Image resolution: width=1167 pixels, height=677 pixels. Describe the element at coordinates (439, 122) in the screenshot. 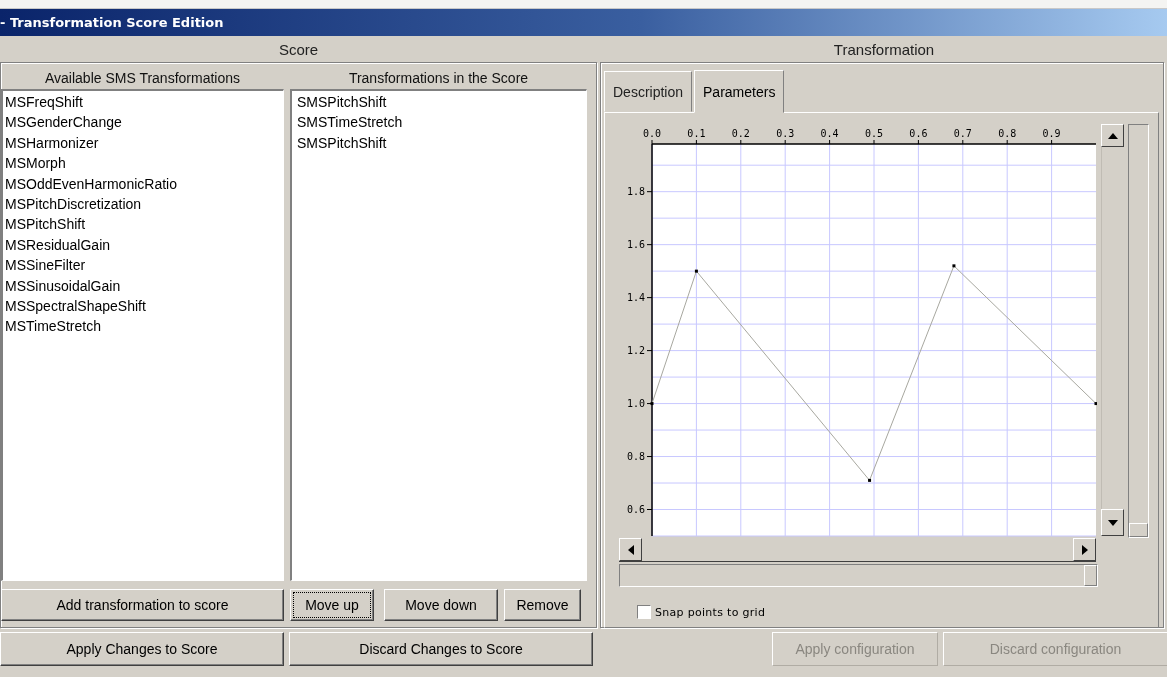

I see `list-item: SMSTimeStretch` at that location.